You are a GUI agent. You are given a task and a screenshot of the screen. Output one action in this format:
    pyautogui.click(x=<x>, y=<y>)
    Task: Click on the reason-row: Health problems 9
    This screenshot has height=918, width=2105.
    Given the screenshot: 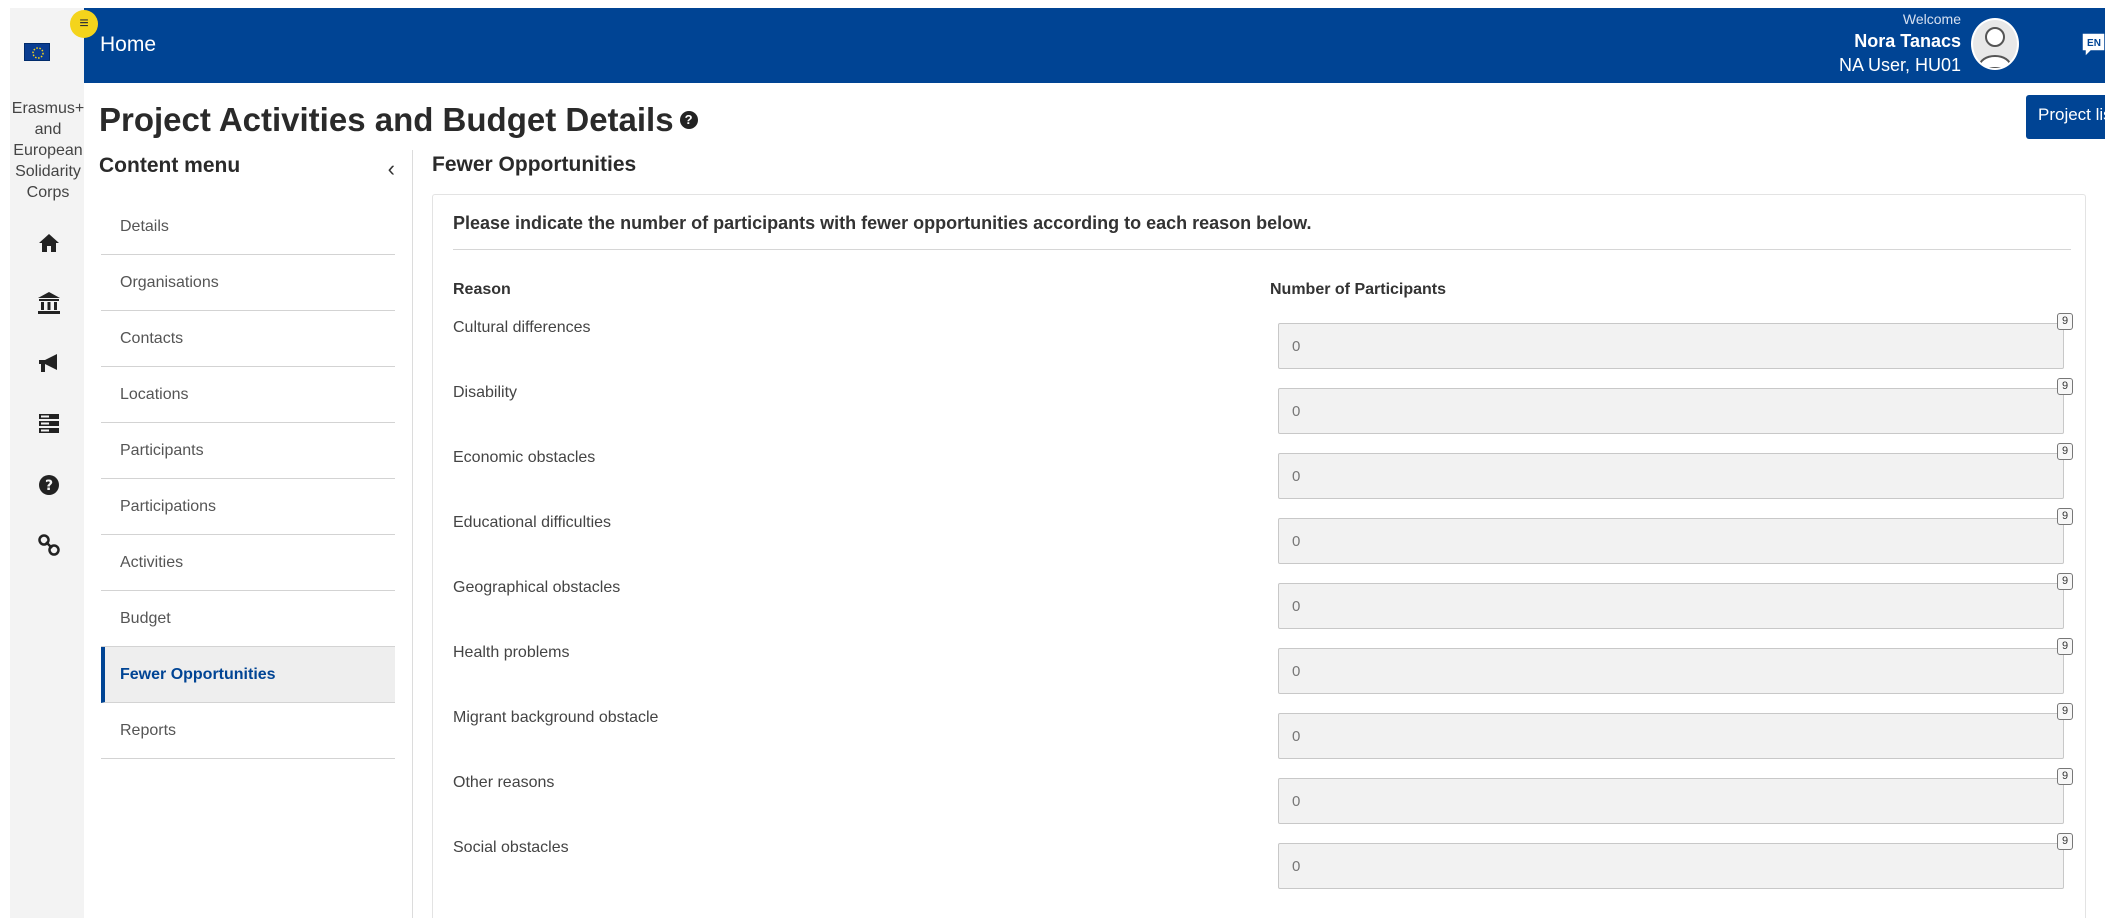 What is the action you would take?
    pyautogui.click(x=1263, y=673)
    